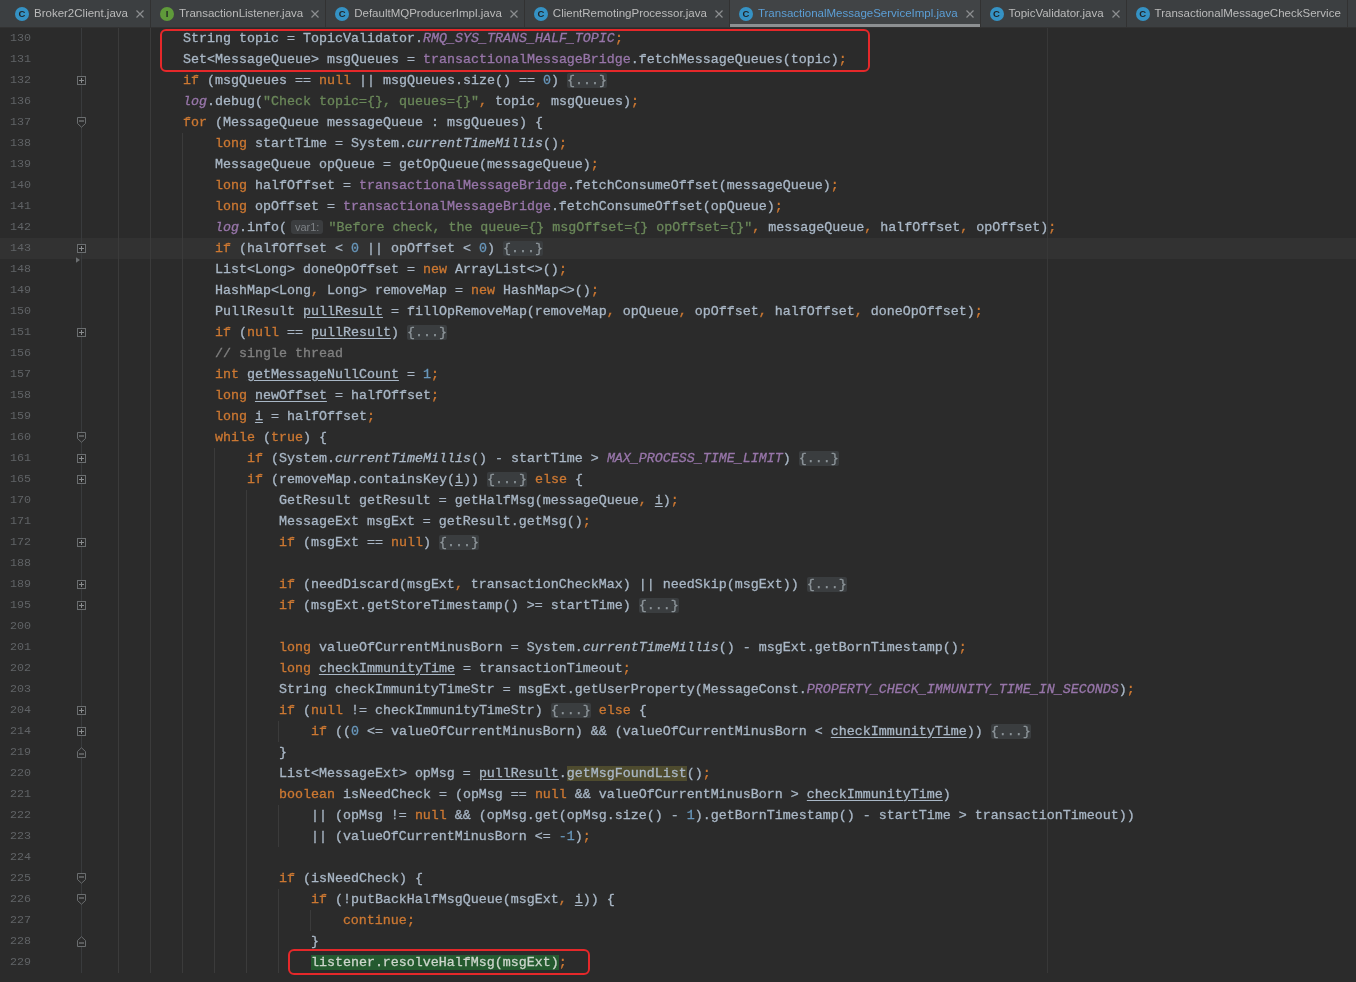 This screenshot has height=982, width=1356. I want to click on line-number: 172, so click(20, 542).